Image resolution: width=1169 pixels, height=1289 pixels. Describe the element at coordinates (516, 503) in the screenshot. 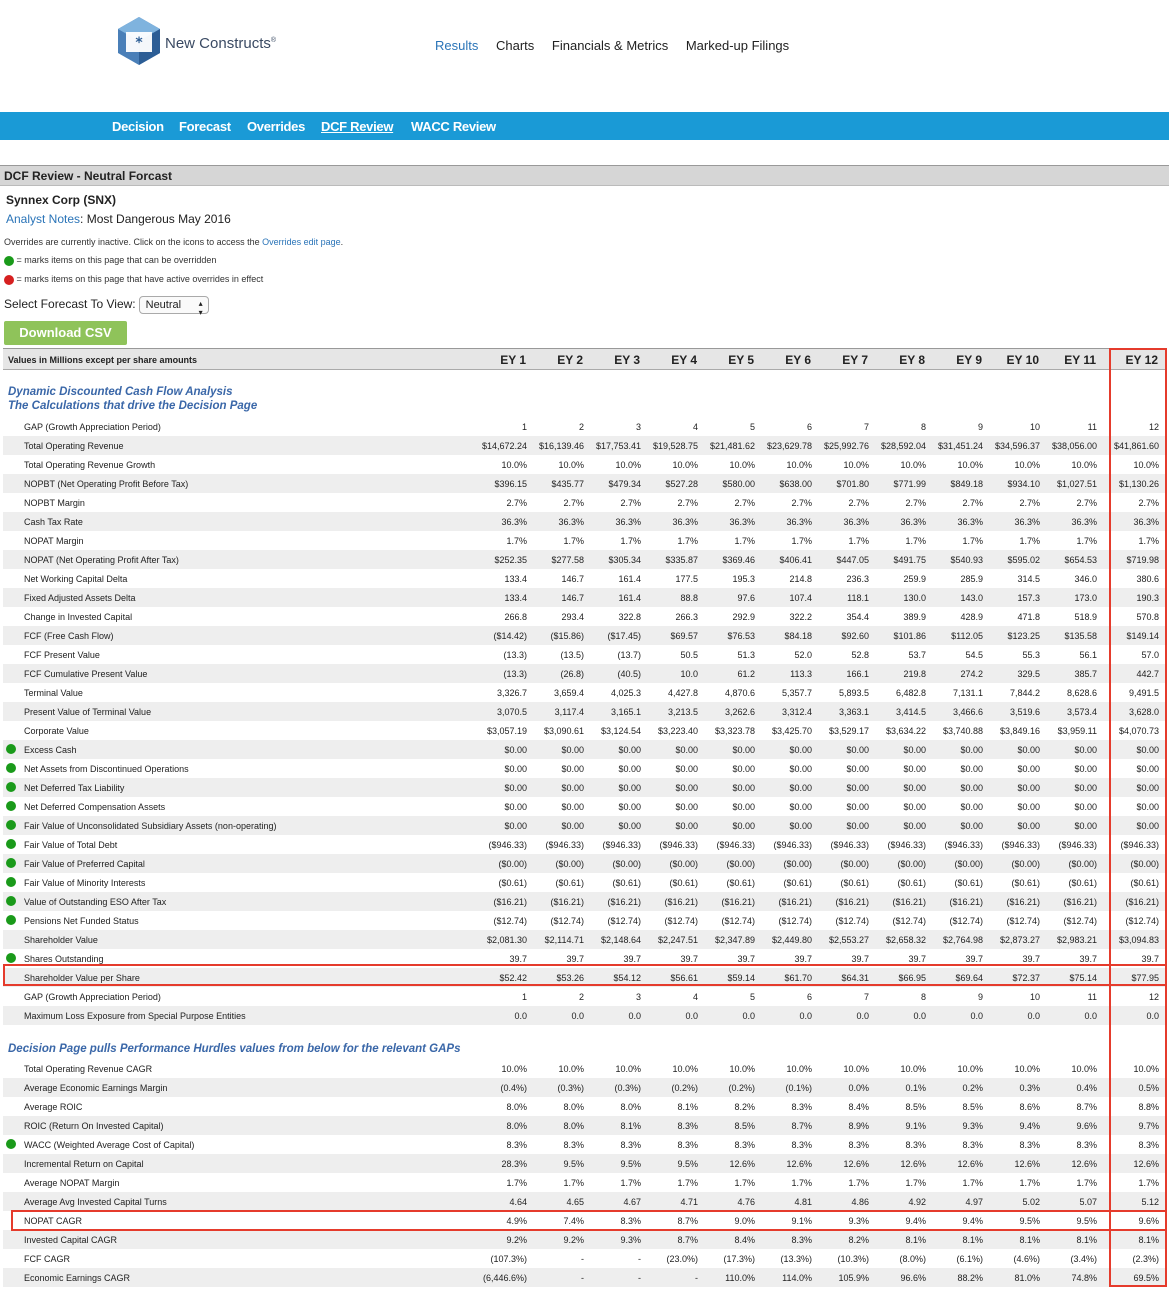

I see `cell-value: 2.7%` at that location.